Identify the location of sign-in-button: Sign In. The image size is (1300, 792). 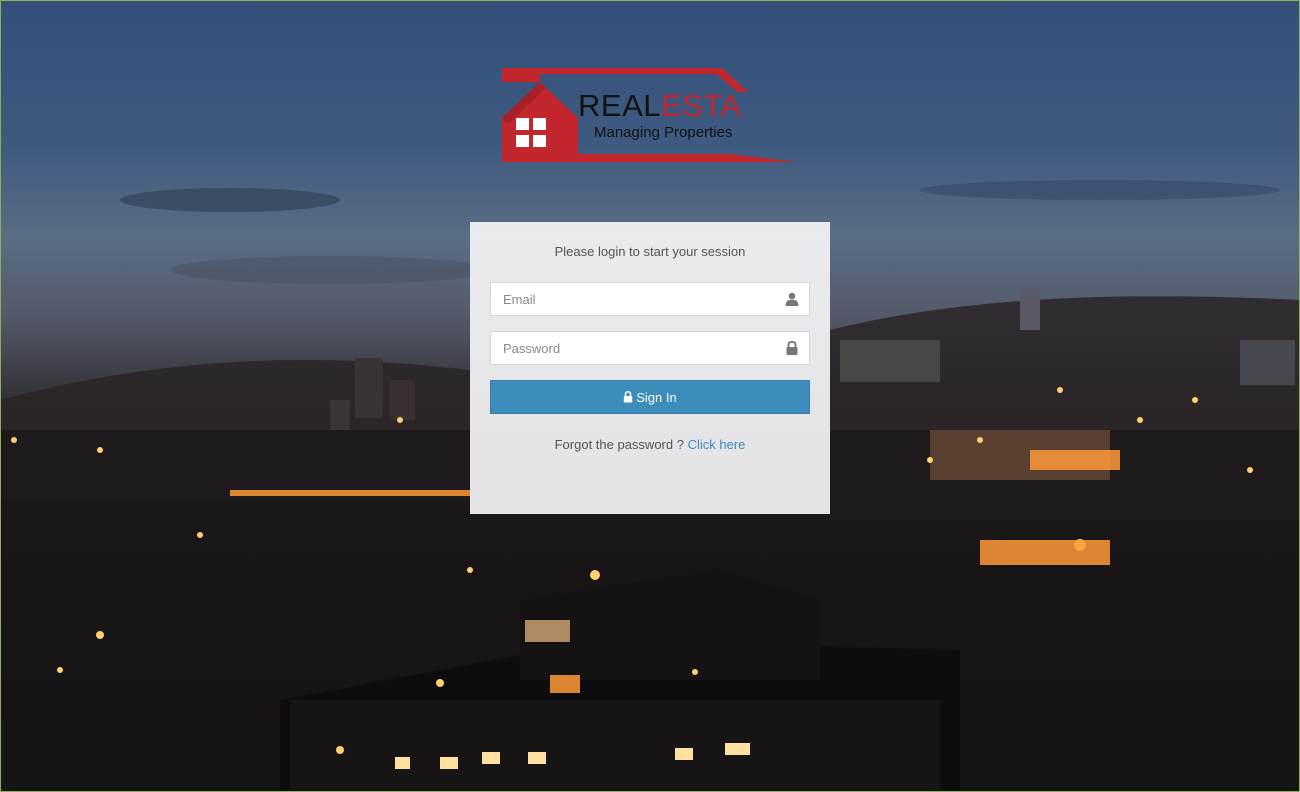
(650, 397).